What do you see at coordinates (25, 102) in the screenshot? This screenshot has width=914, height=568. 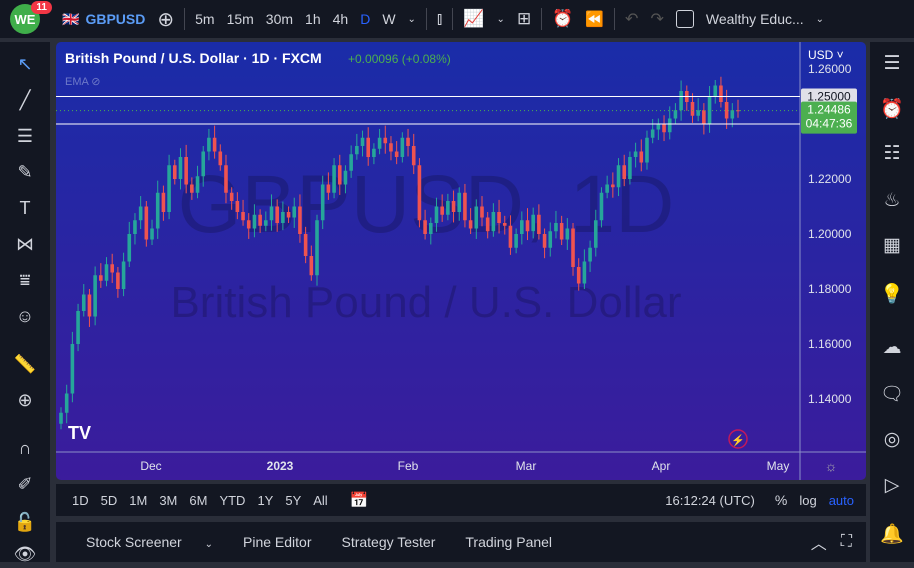 I see `trend-line-icon: ╱` at bounding box center [25, 102].